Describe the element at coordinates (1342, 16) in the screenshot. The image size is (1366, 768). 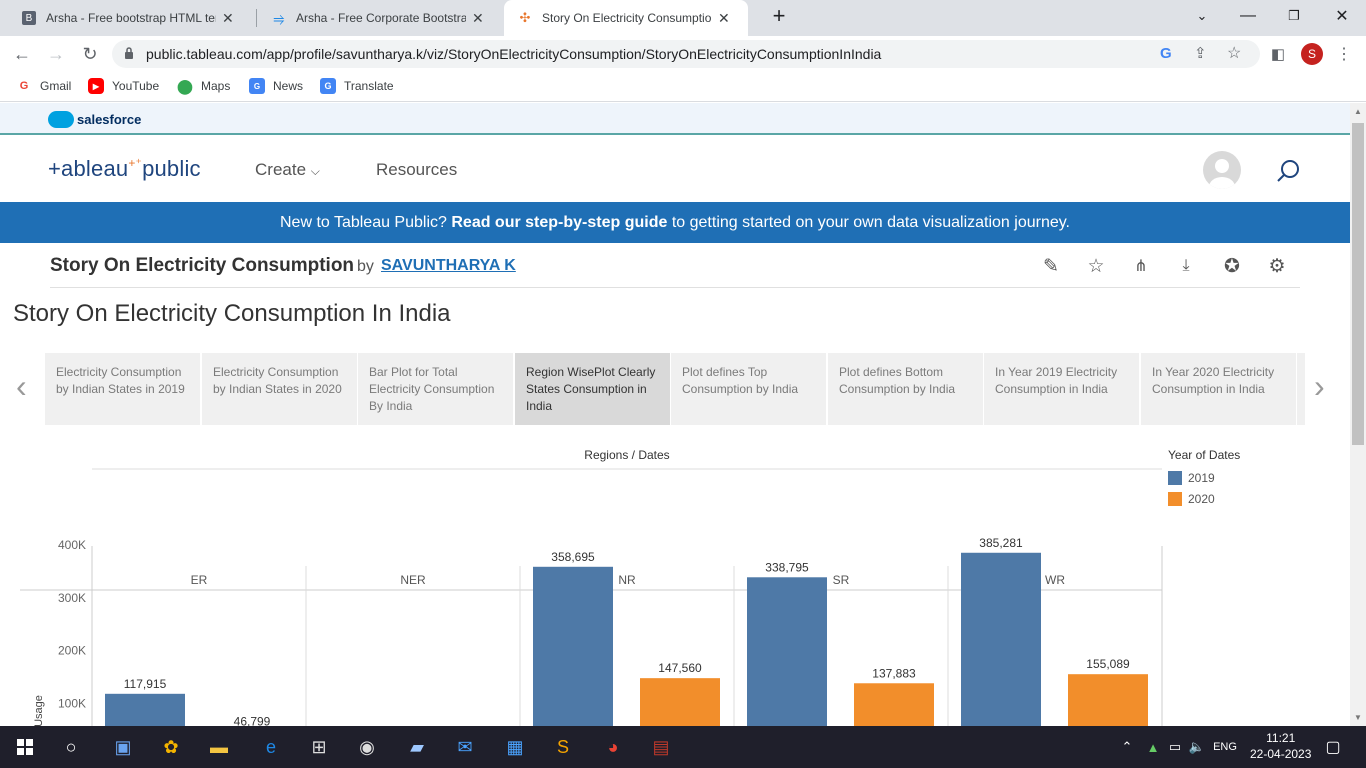
I see `close-window-button: ✕` at that location.